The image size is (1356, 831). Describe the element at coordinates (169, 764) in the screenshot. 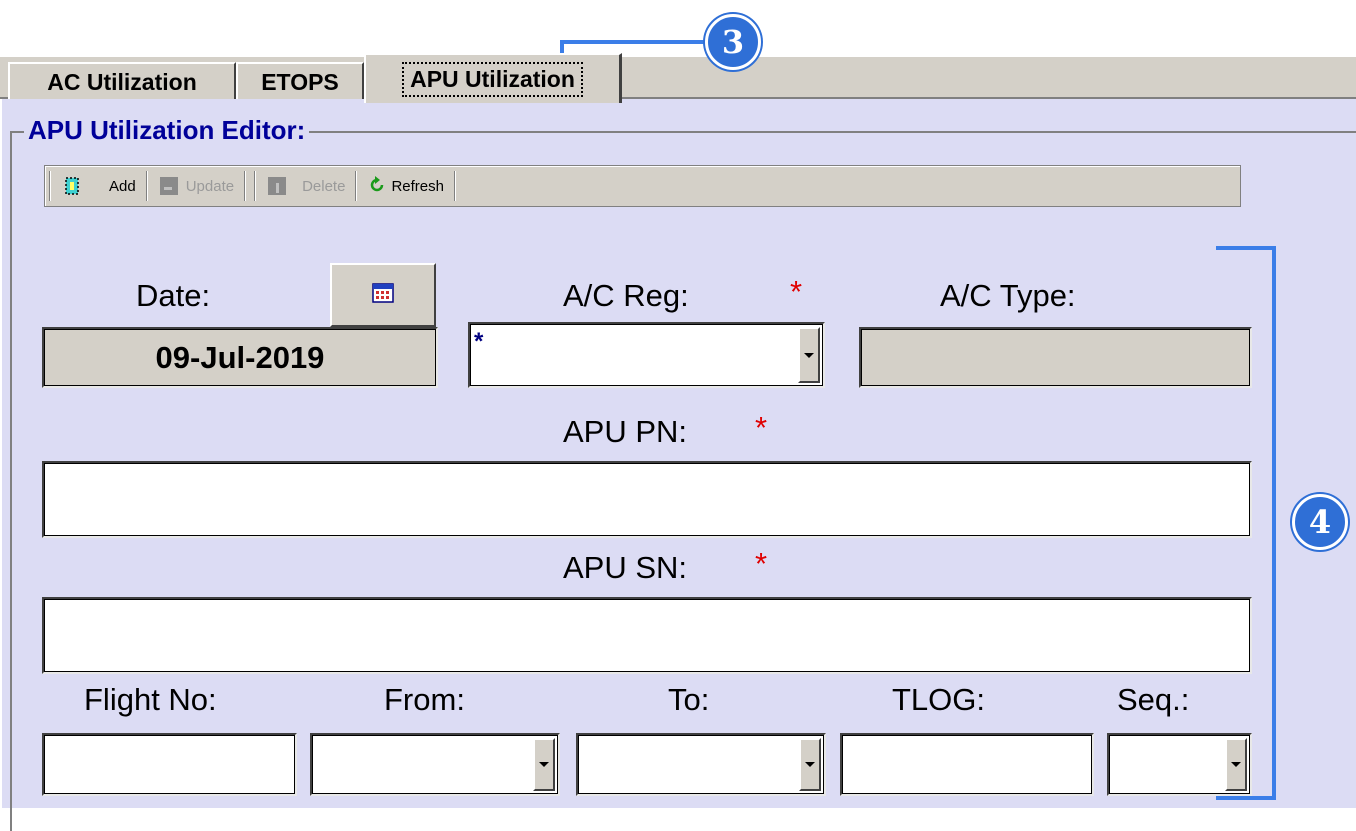

I see `flight-no-input` at that location.